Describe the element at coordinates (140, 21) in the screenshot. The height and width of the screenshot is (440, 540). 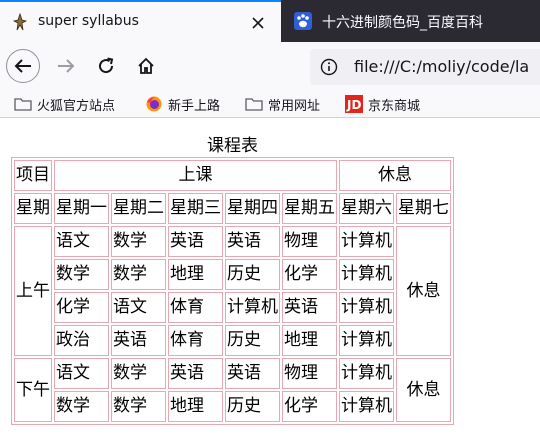
I see `tab-super-syllabus: super syllabus` at that location.